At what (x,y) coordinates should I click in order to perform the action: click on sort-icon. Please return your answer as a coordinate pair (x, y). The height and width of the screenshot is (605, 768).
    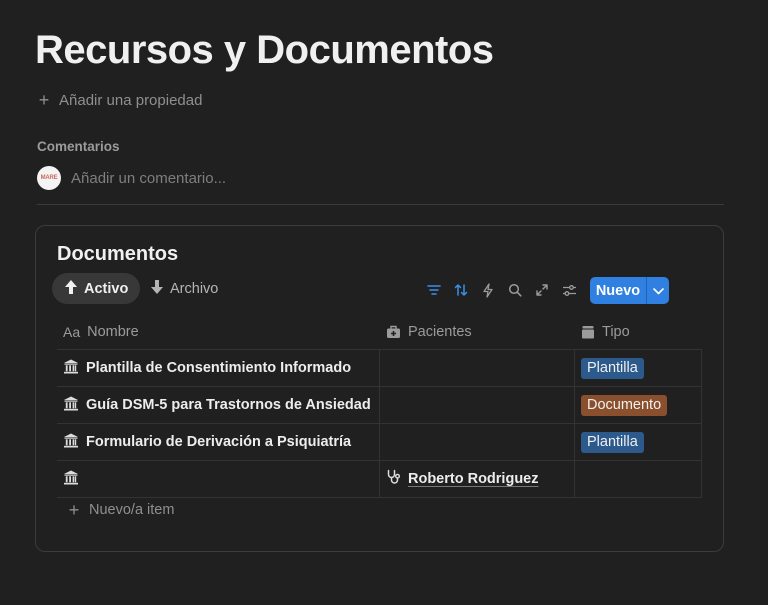
    Looking at the image, I should click on (461, 290).